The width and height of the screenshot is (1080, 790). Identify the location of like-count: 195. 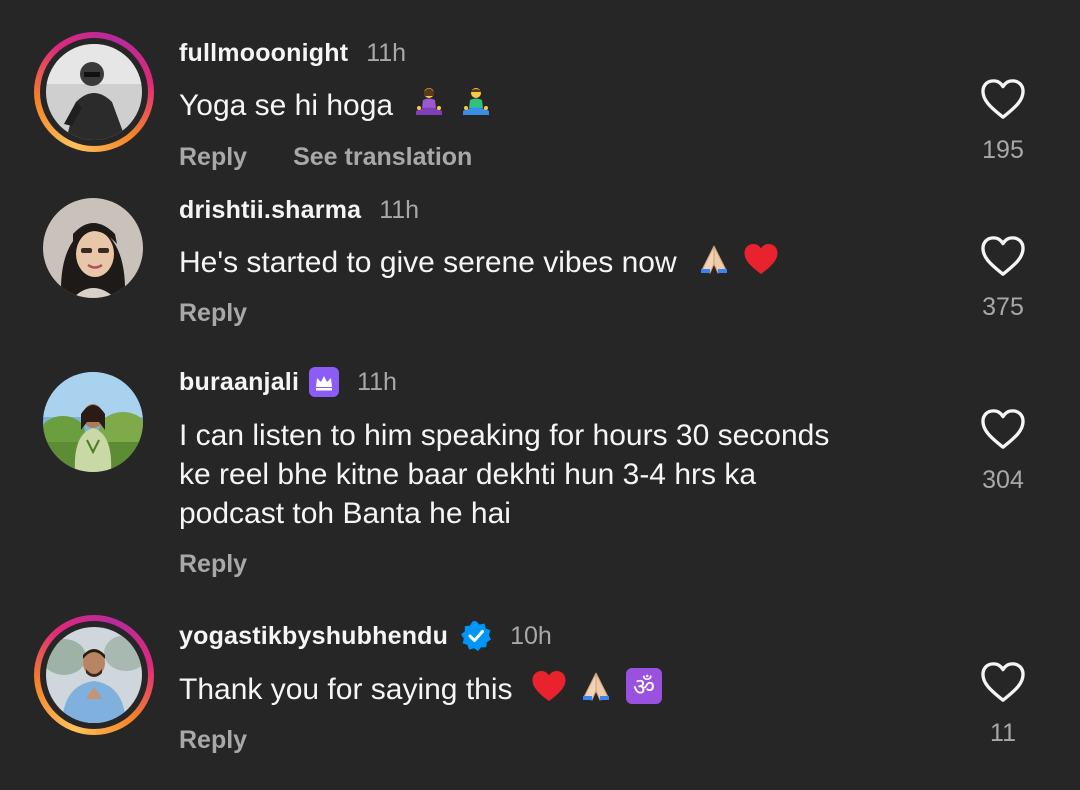
(1003, 150).